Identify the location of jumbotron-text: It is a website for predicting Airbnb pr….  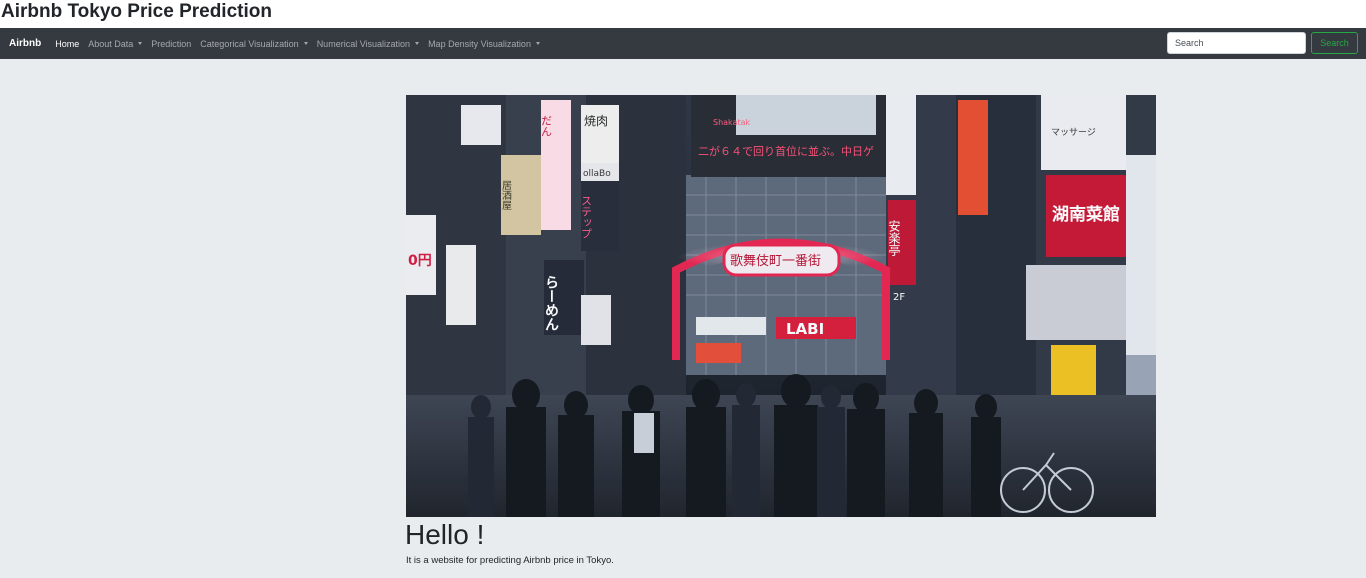
(510, 560).